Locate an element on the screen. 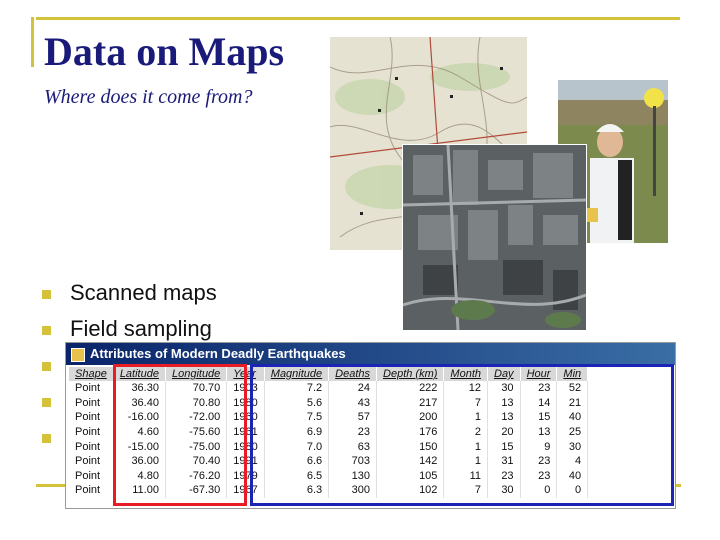  aerial-city-photo is located at coordinates (494, 237).